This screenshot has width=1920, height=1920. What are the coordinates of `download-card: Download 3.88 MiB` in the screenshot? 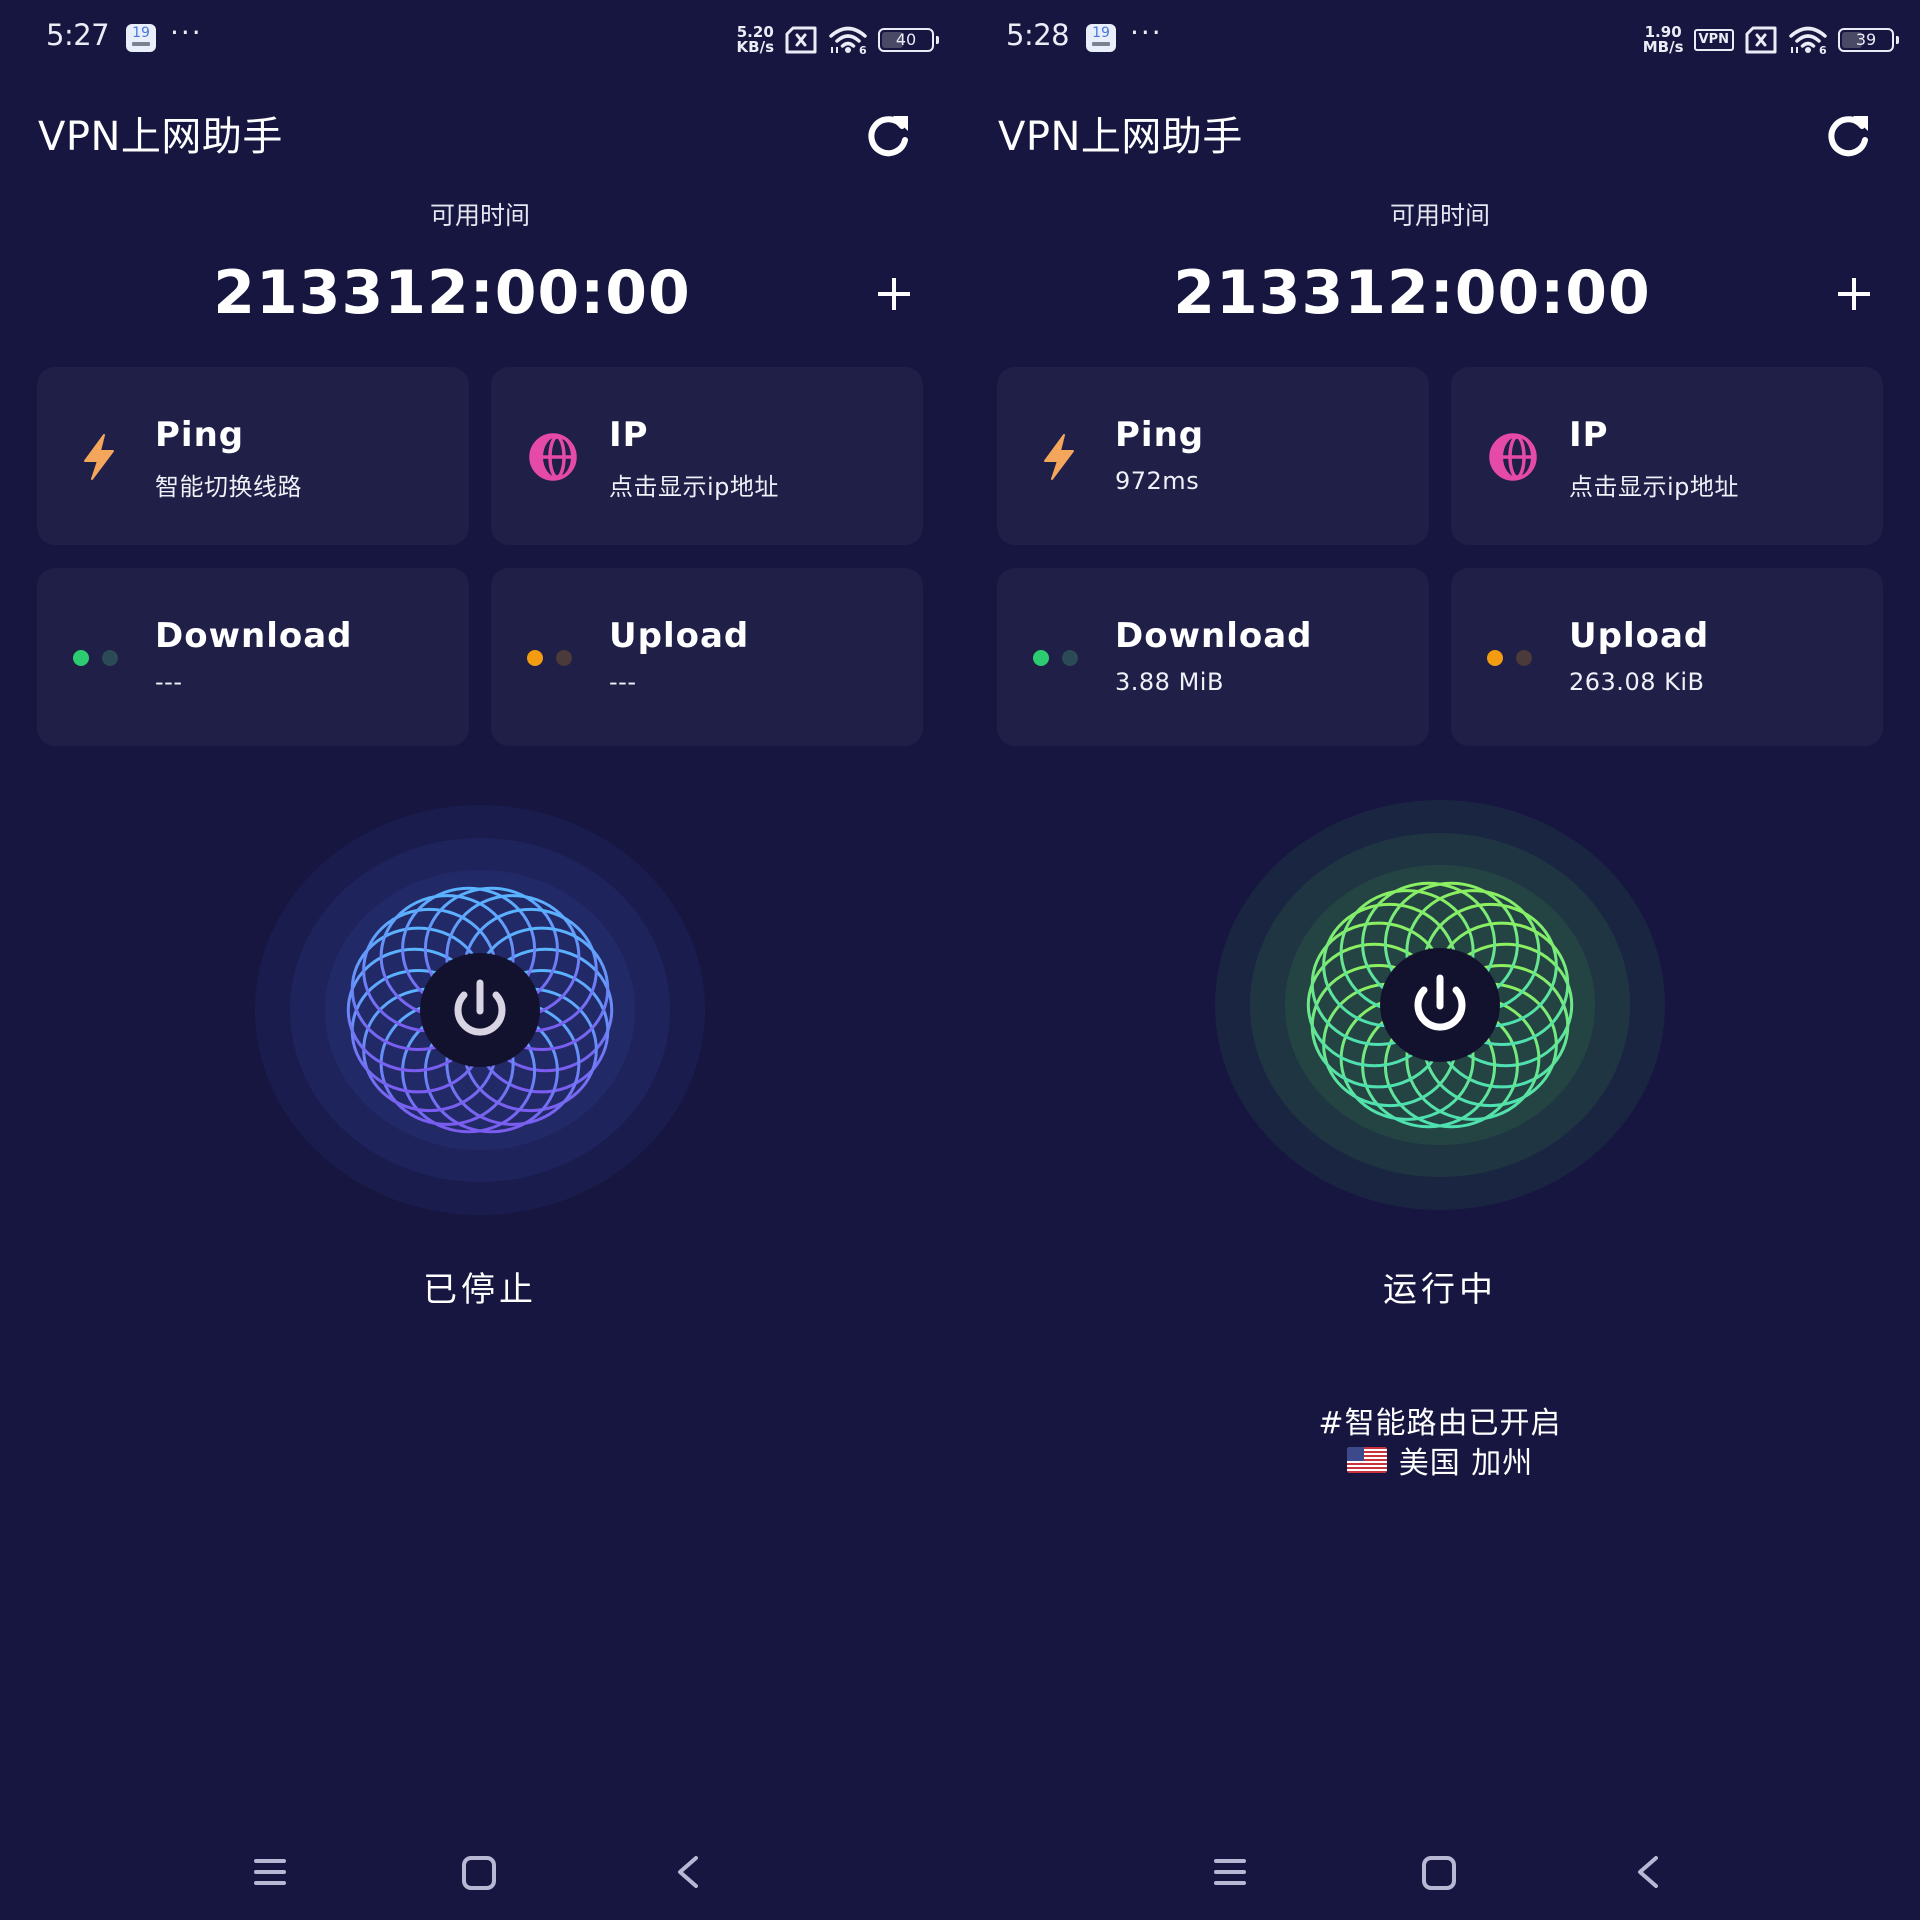 It's located at (1213, 657).